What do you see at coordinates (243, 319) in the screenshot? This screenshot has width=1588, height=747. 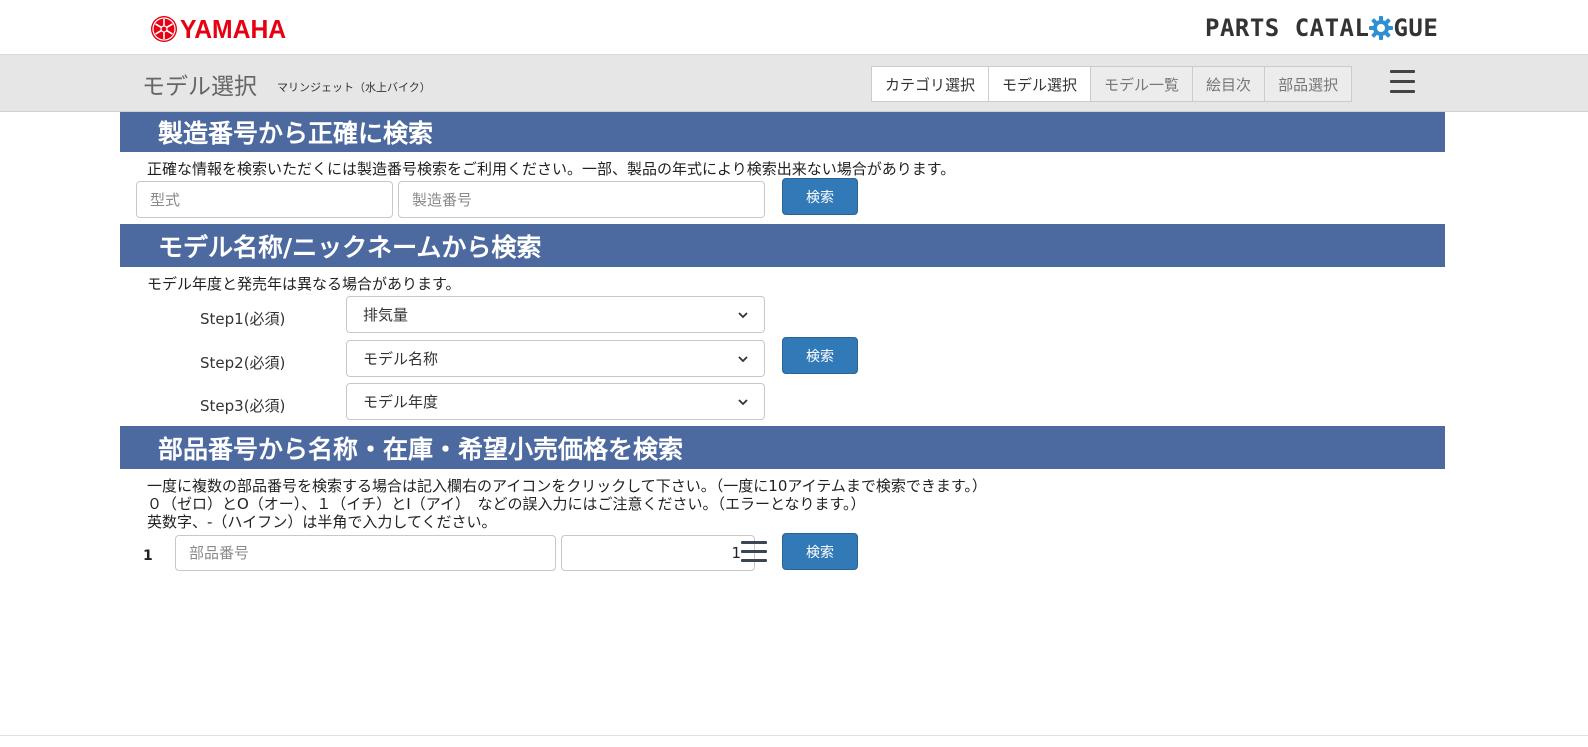 I see `step1-label: Step1(必須)` at bounding box center [243, 319].